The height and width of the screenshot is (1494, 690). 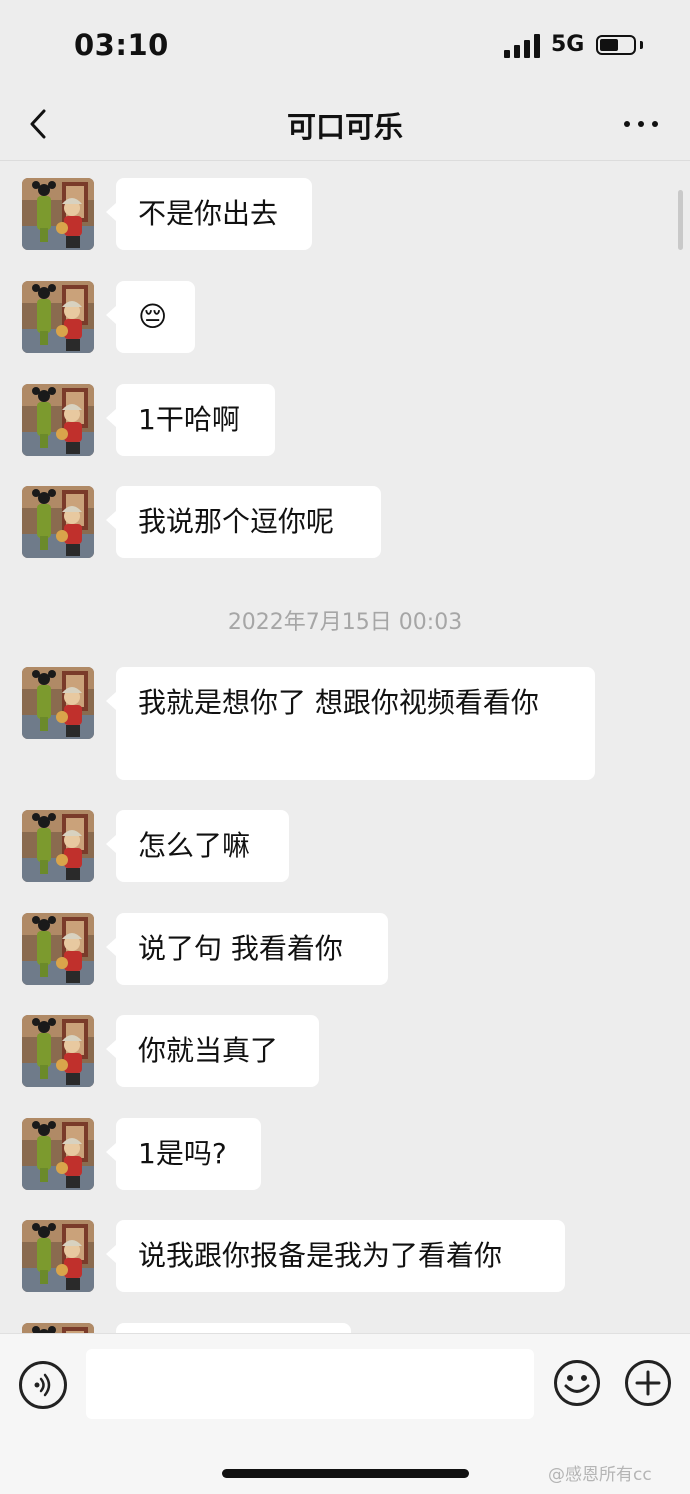 What do you see at coordinates (310, 1384) in the screenshot?
I see `message-input` at bounding box center [310, 1384].